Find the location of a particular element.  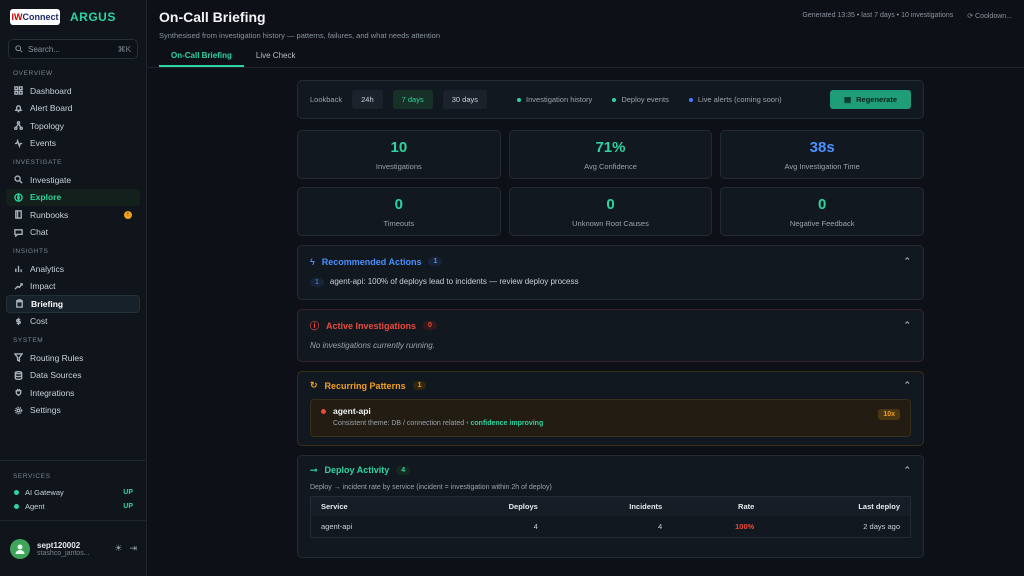

logout-icon: ⇥ is located at coordinates (133, 548).